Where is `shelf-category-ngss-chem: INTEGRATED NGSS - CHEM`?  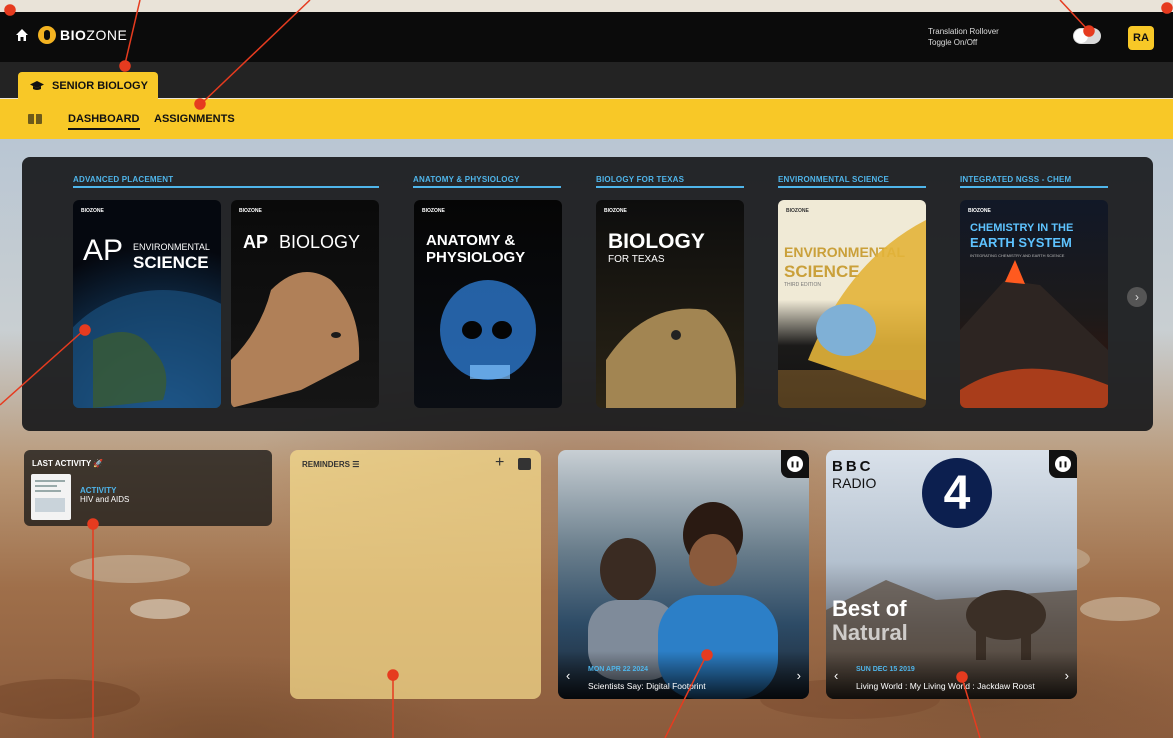
shelf-category-ngss-chem: INTEGRATED NGSS - CHEM is located at coordinates (1015, 179).